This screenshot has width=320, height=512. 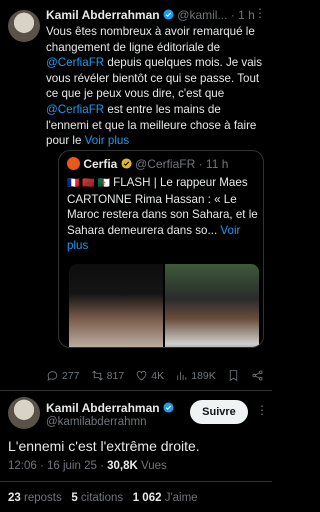 I want to click on bookmark-icon, so click(x=233, y=376).